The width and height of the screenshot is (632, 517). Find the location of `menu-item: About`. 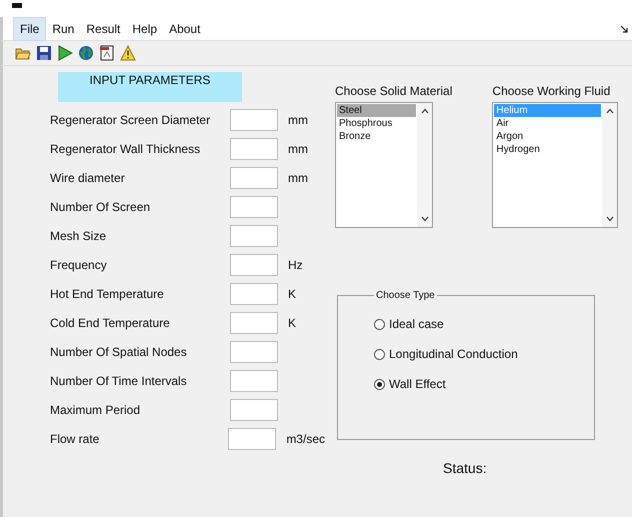

menu-item: About is located at coordinates (184, 29).